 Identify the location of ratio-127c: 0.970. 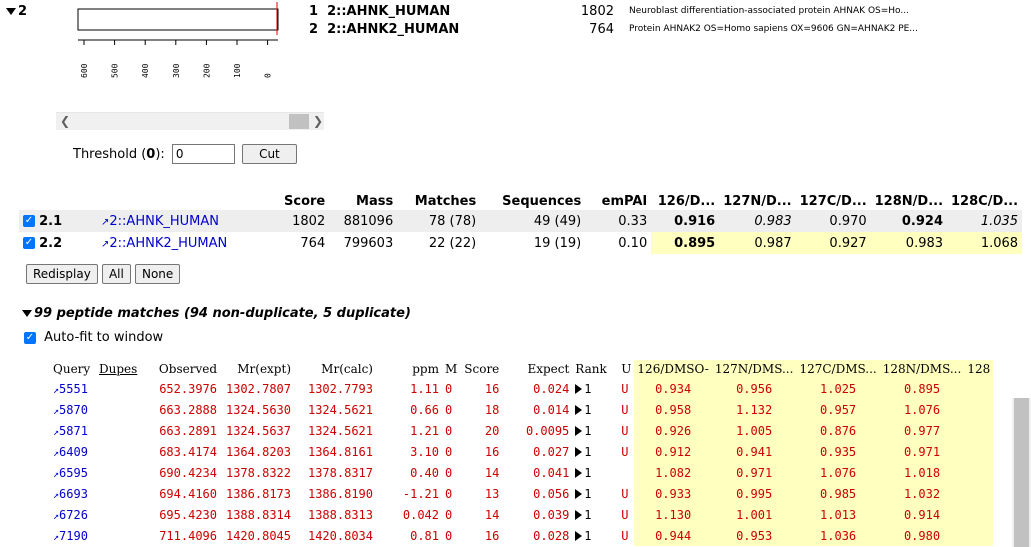
(833, 221).